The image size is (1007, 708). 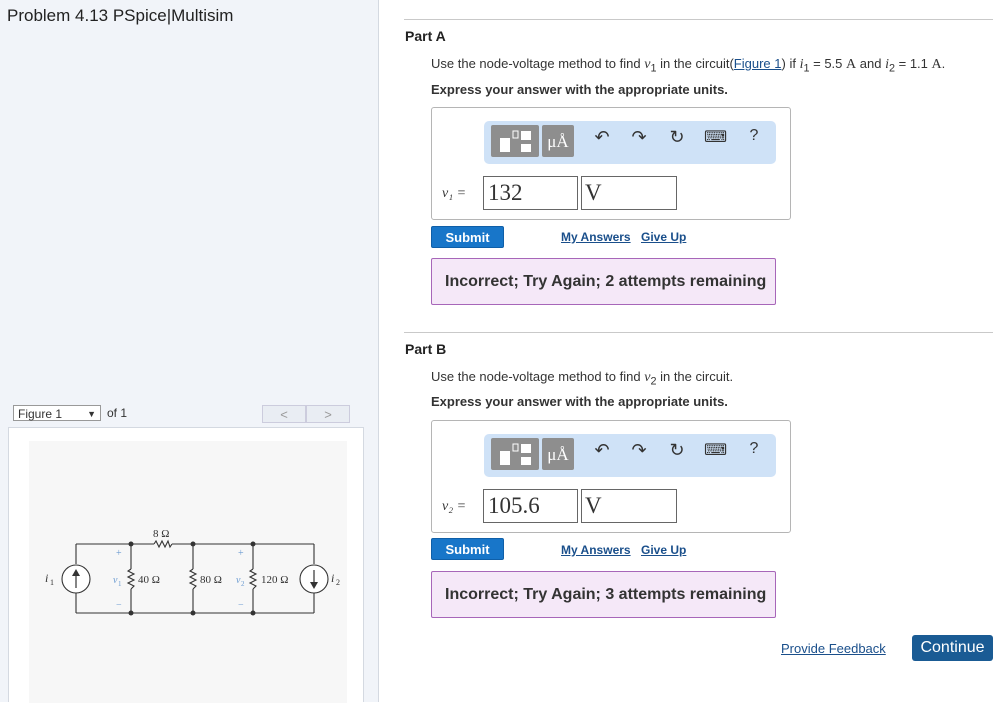 I want to click on v2-value-input: 105.6, so click(x=530, y=506).